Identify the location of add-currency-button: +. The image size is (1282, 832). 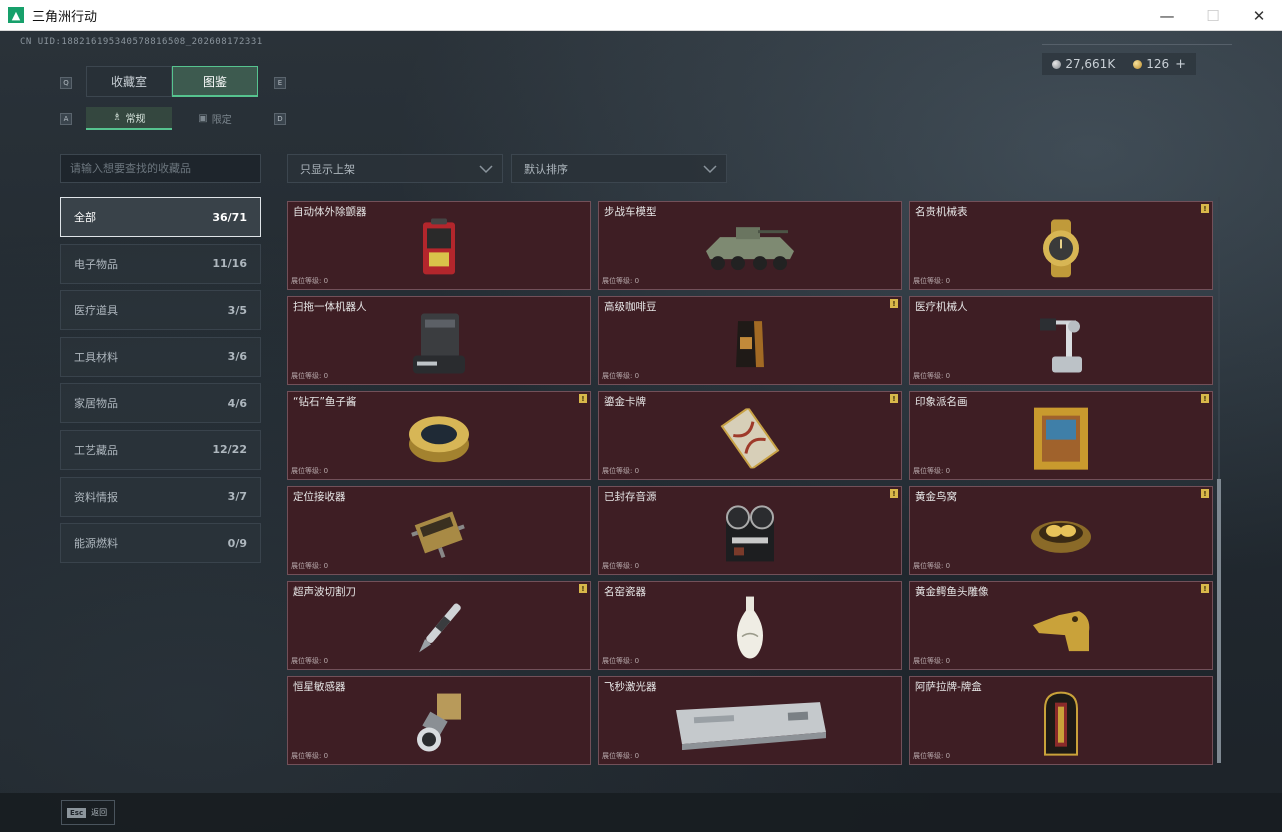
(1180, 64).